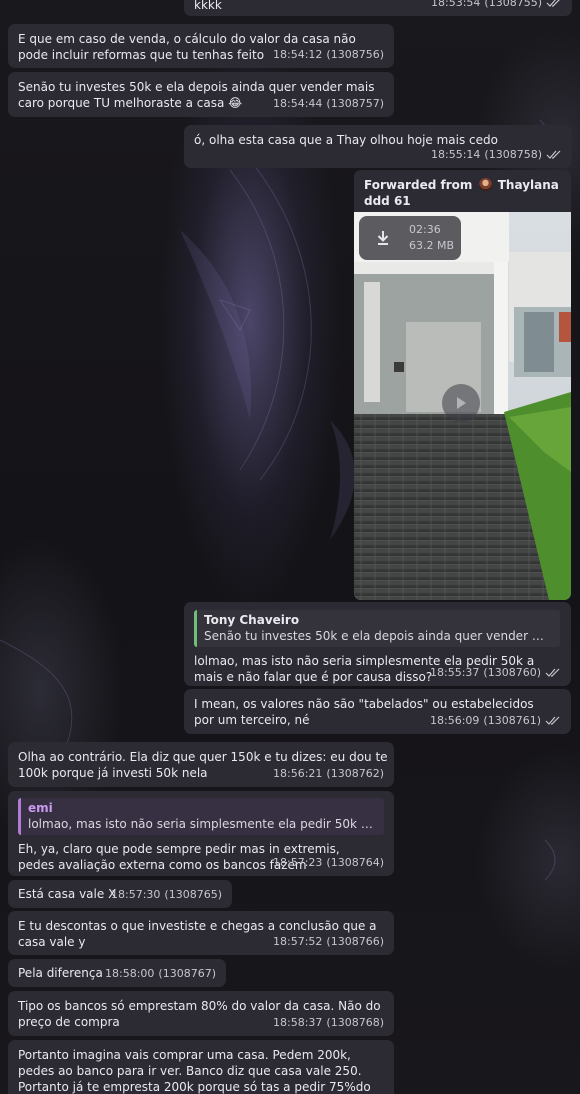  I want to click on message-id: (1308767), so click(187, 973).